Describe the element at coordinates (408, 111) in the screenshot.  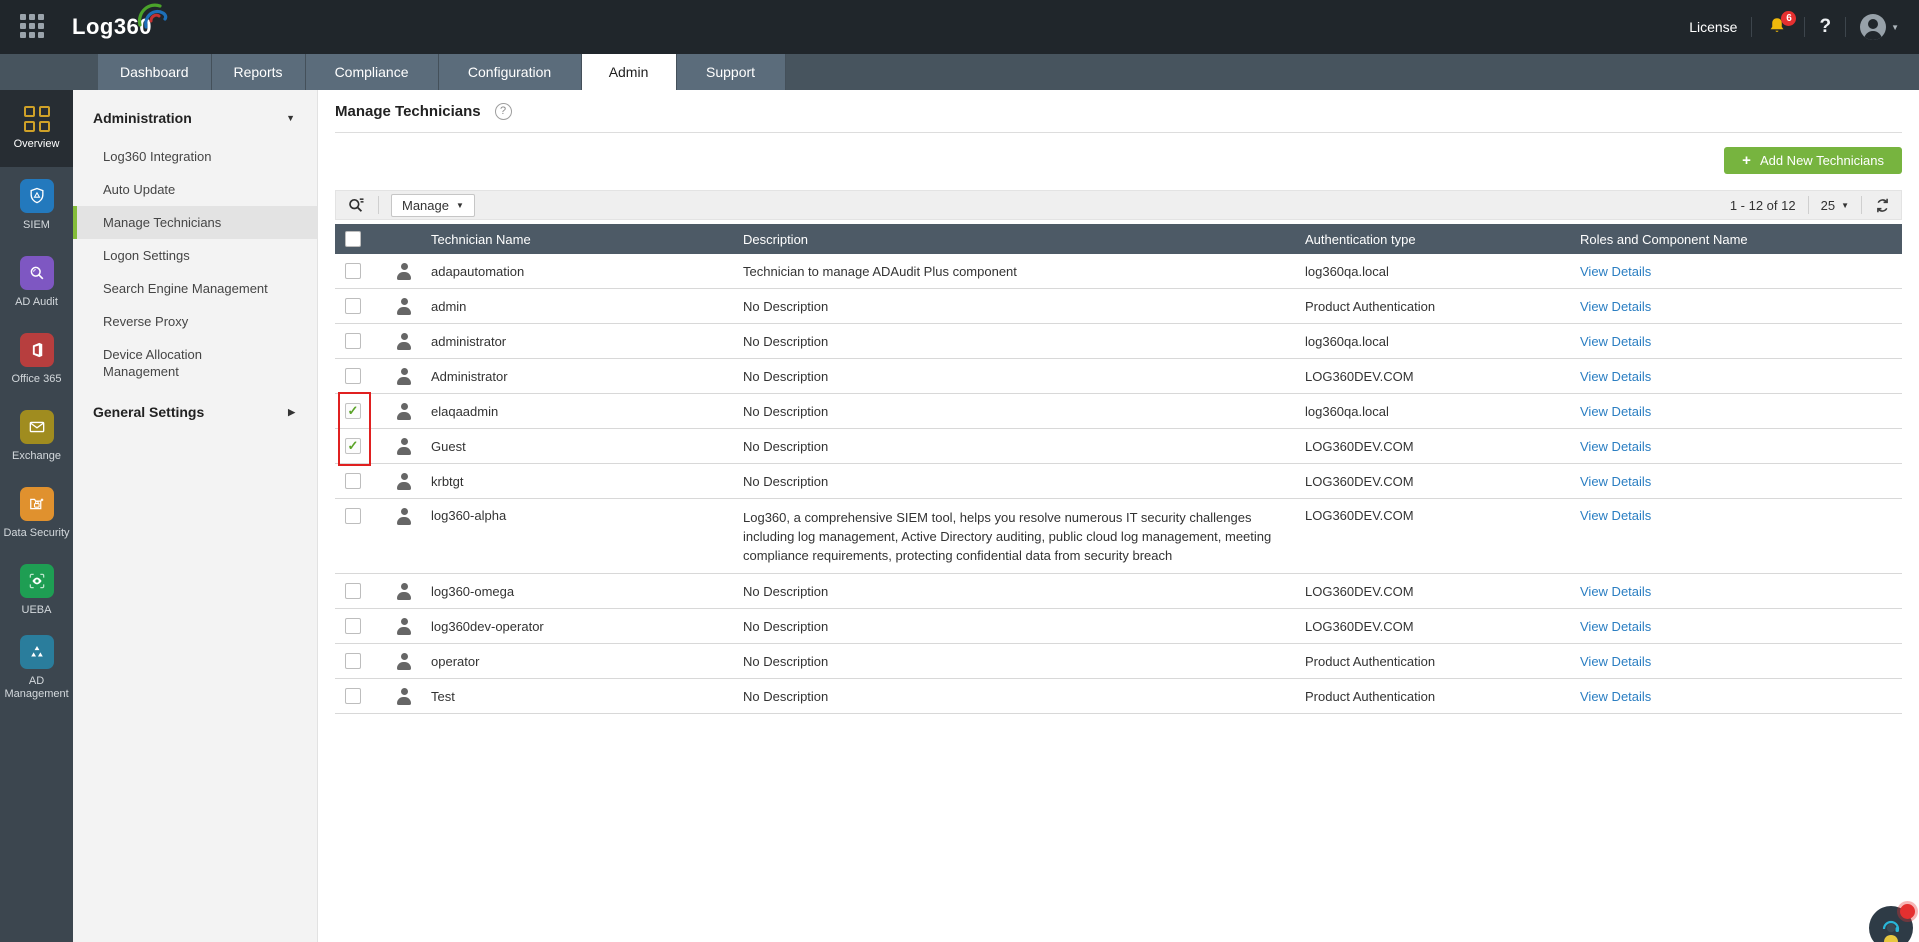
I see `page-title: Manage Technicians` at that location.